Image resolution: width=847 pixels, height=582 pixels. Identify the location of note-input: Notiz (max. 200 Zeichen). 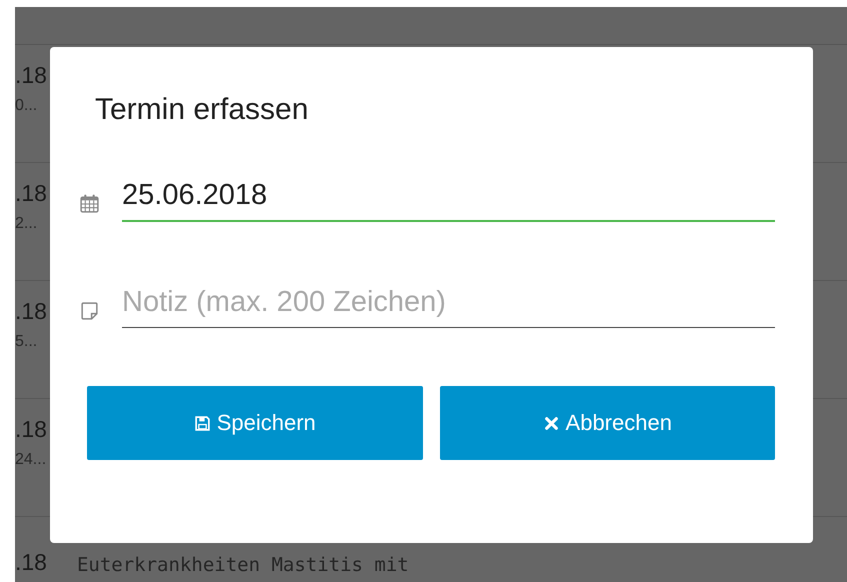
(448, 306).